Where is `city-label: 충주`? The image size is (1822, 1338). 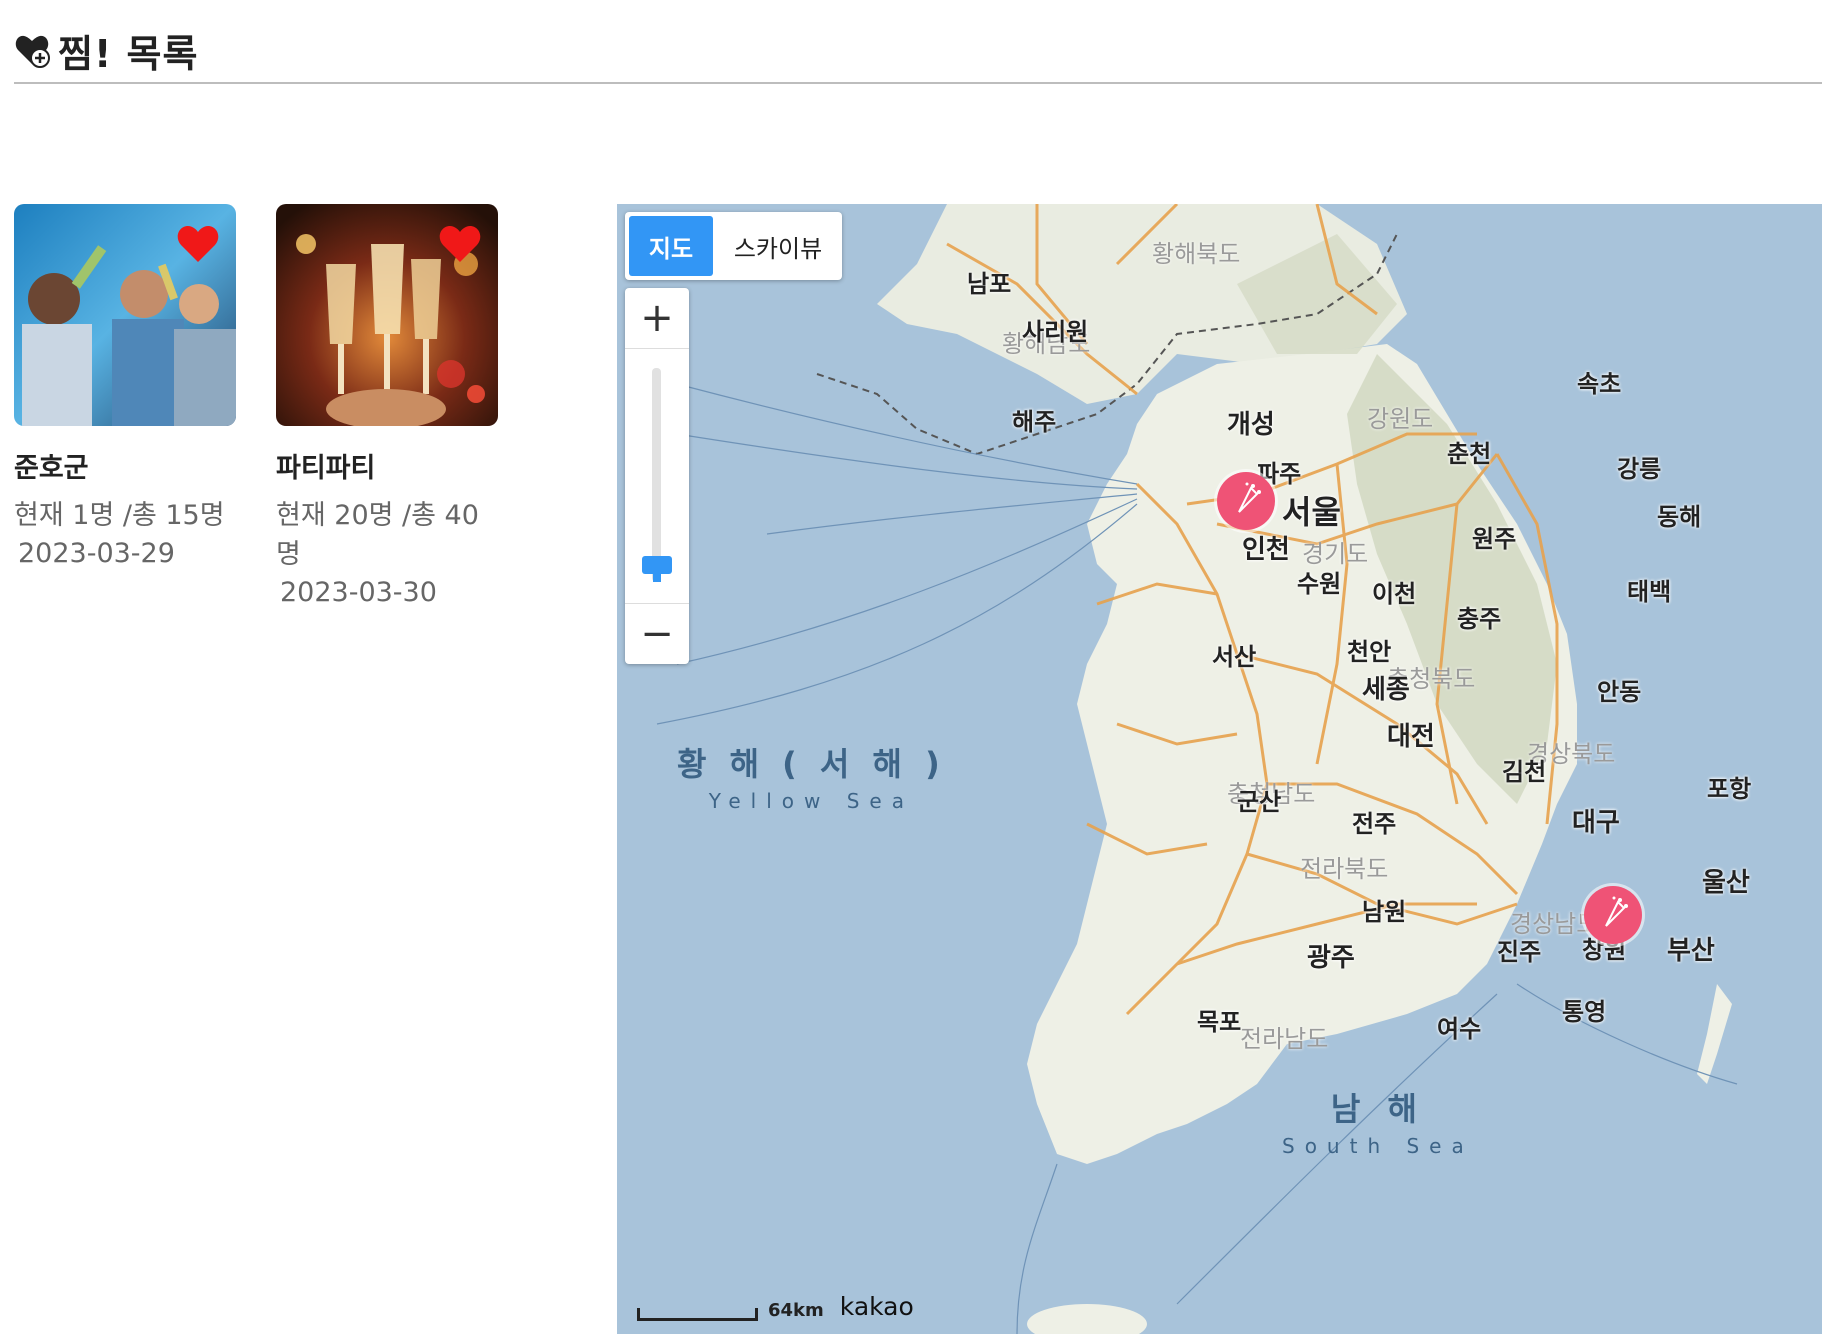 city-label: 충주 is located at coordinates (1479, 619).